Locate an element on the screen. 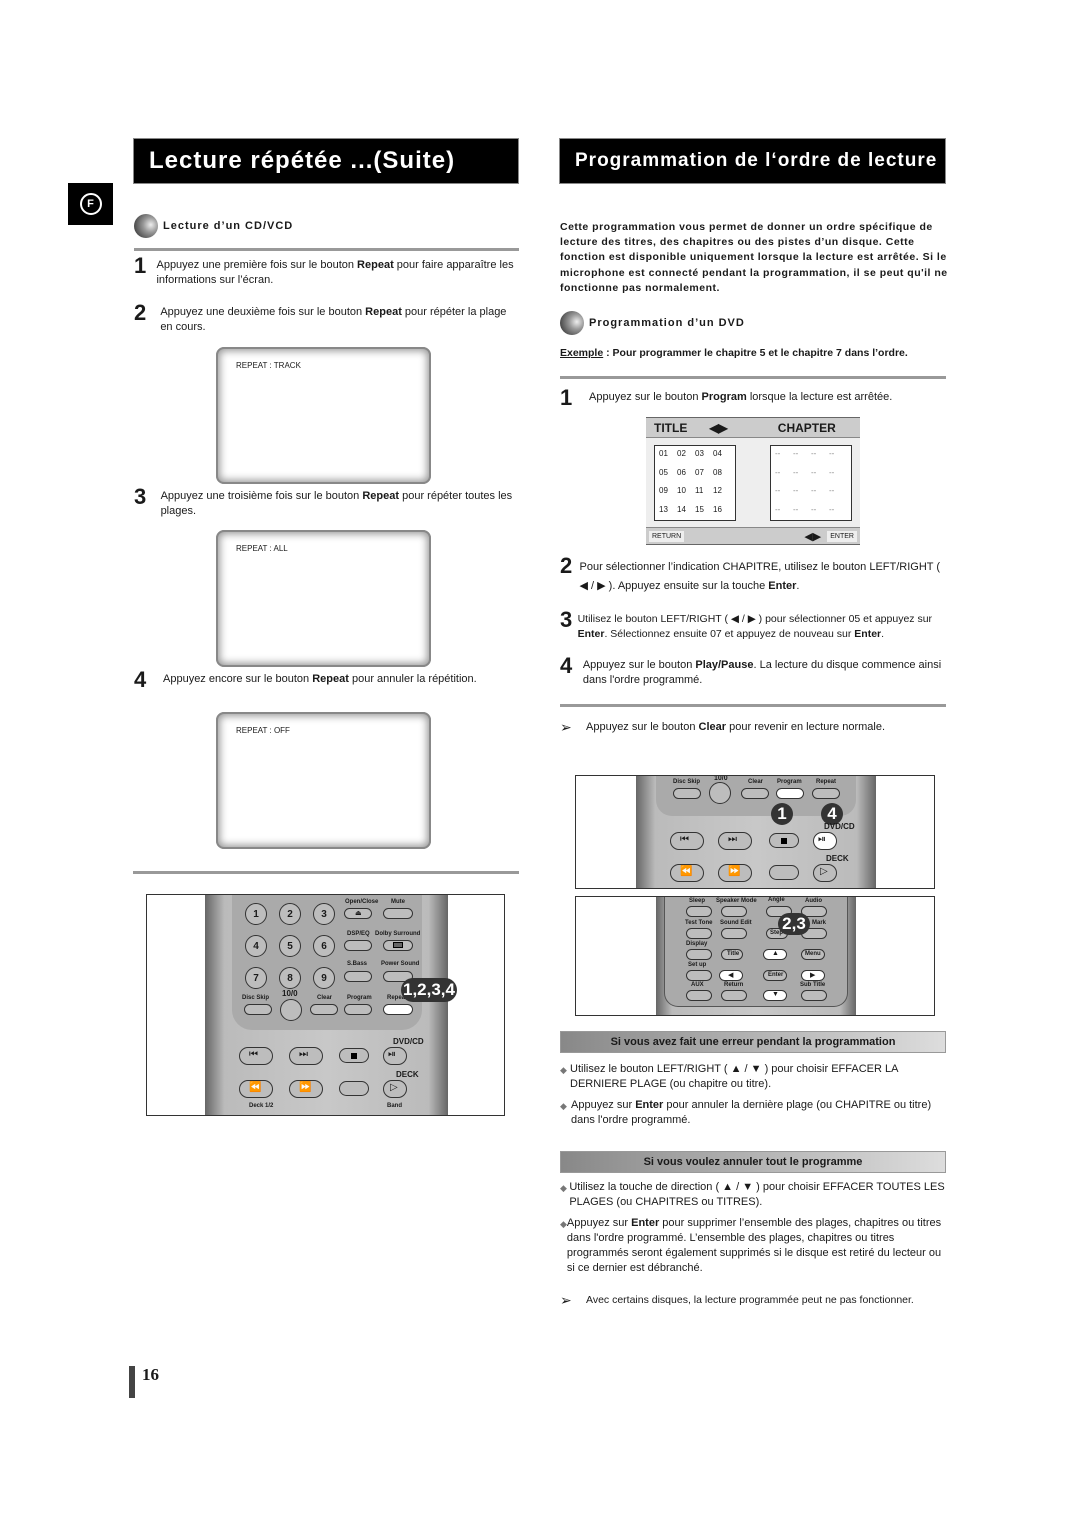 Image resolution: width=1080 pixels, height=1528 pixels. menu-button: Menu is located at coordinates (813, 954).